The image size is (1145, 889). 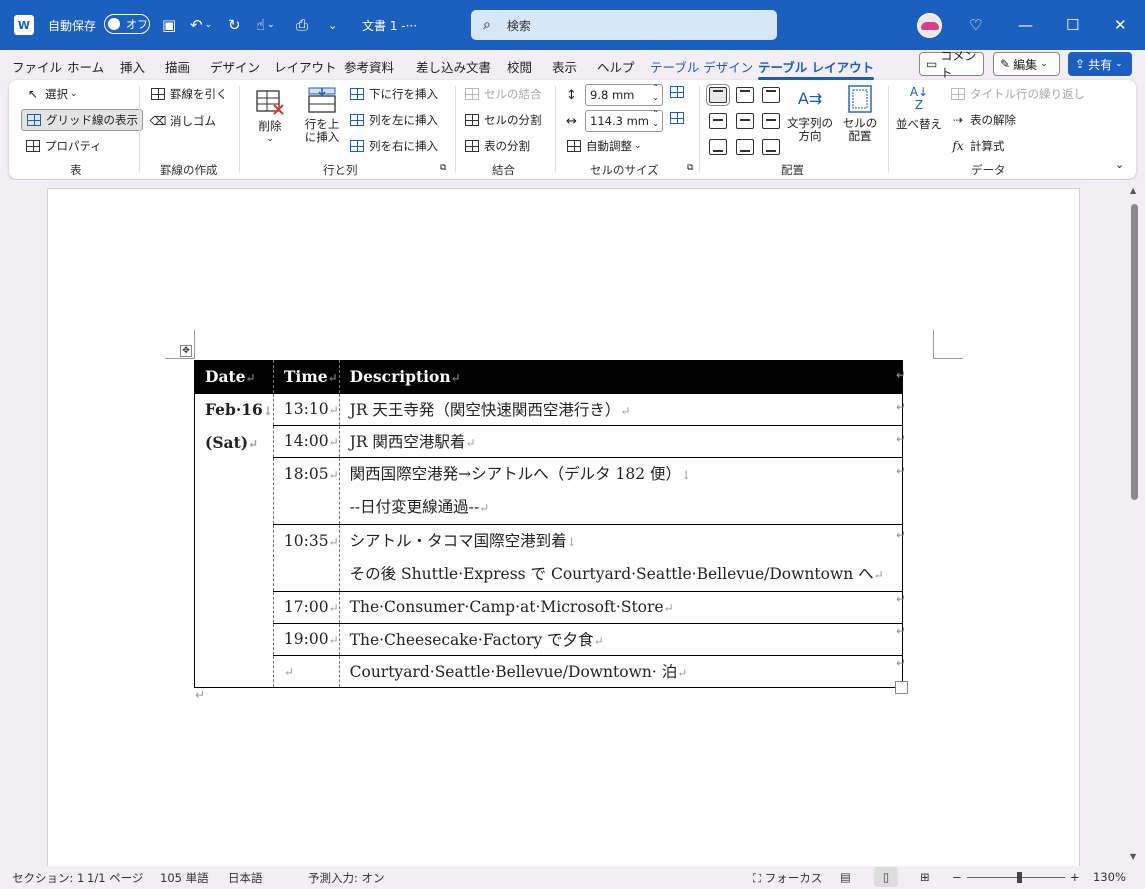 I want to click on align-center-left-icon, so click(x=718, y=121).